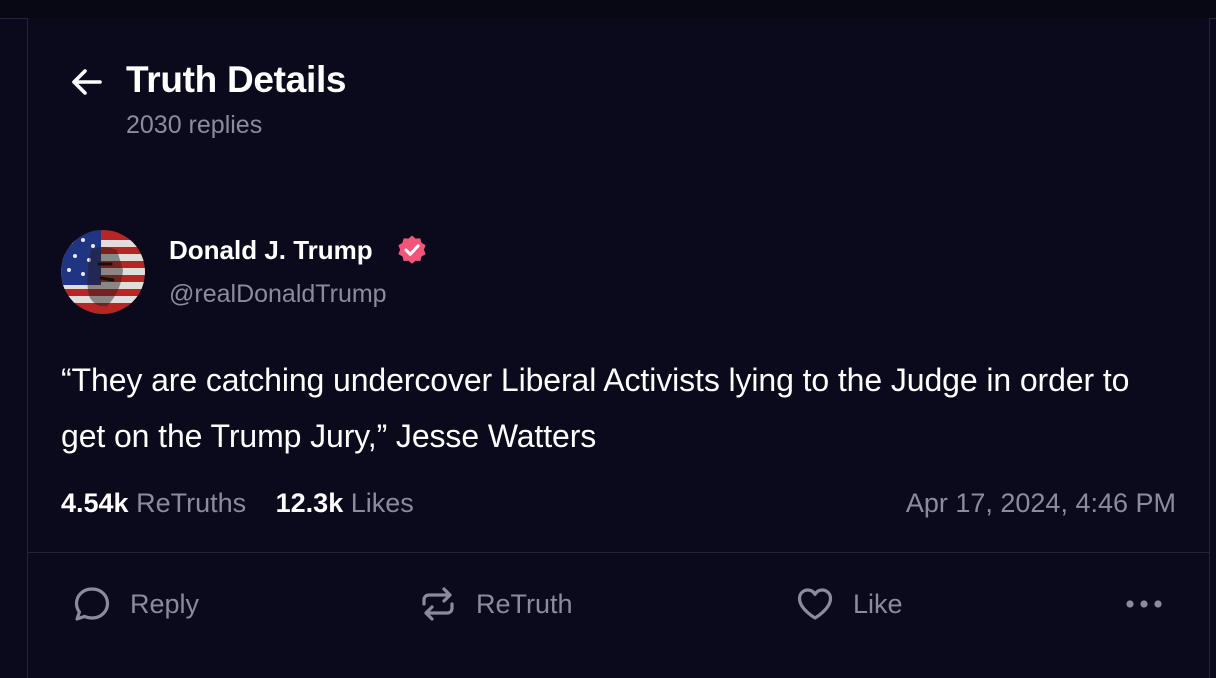 This screenshot has height=678, width=1216. I want to click on like-button: Like, so click(849, 604).